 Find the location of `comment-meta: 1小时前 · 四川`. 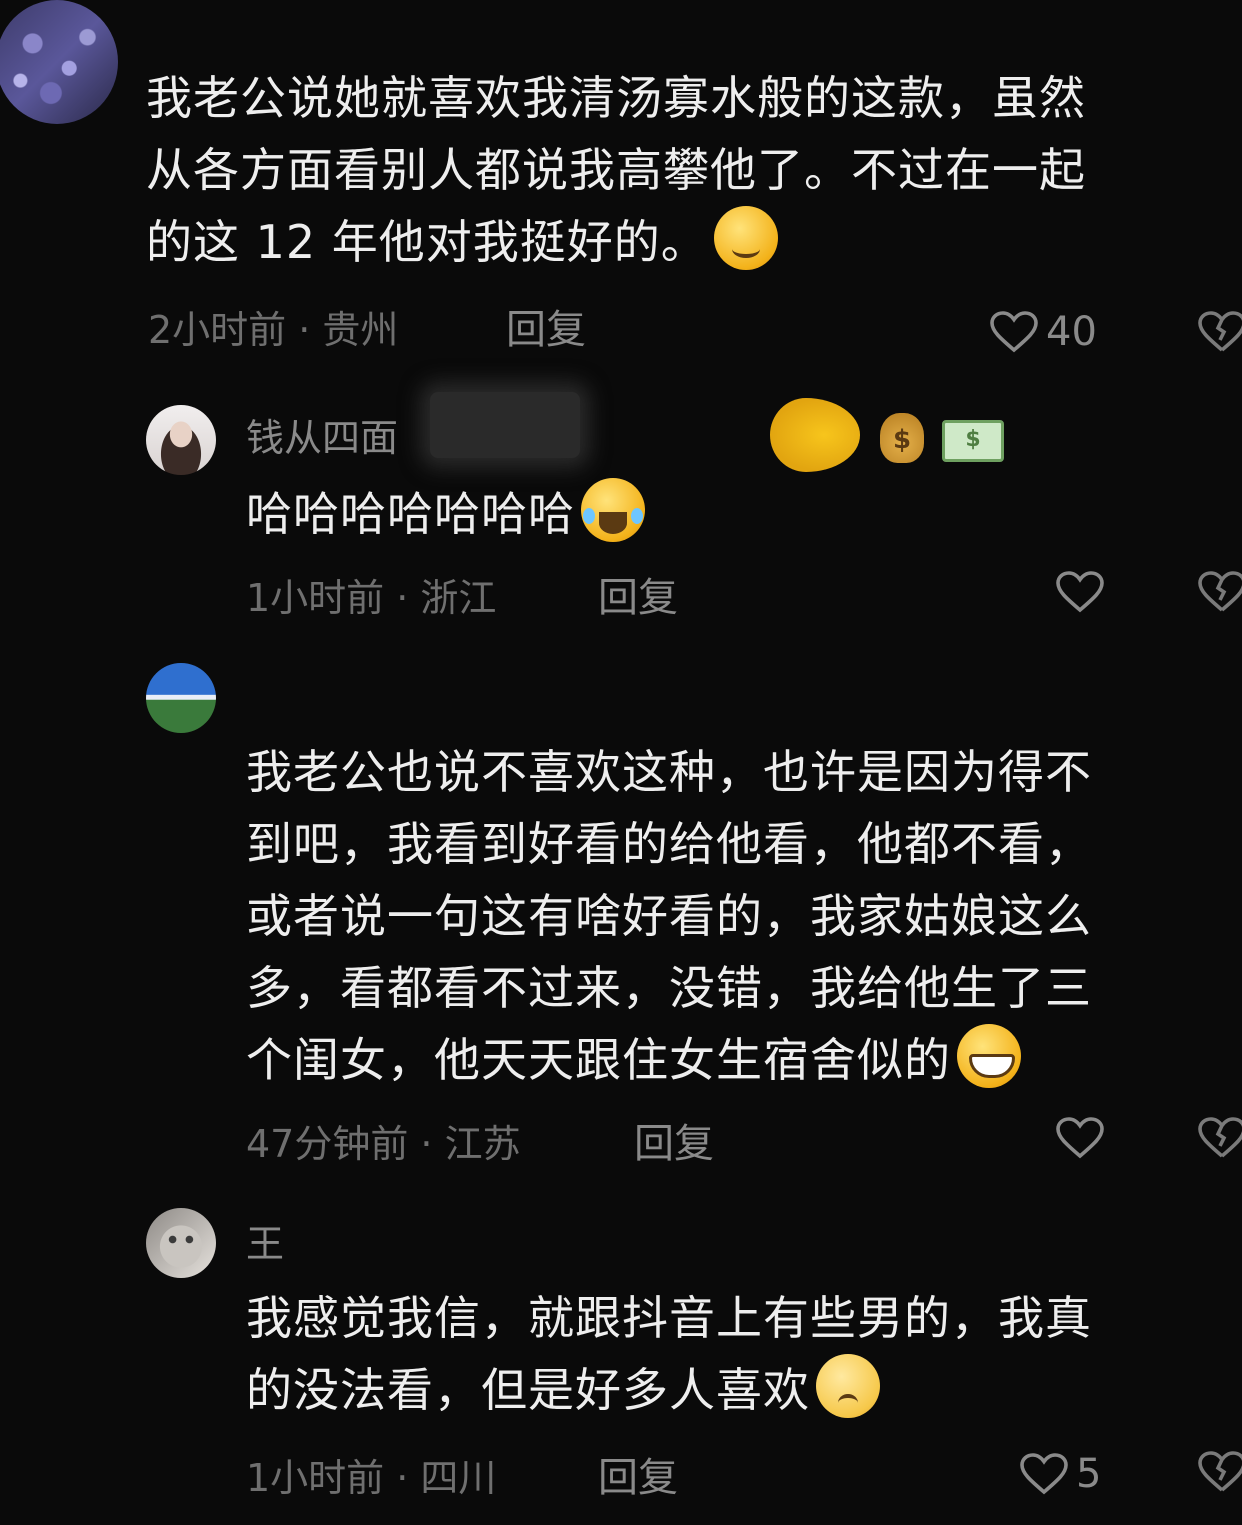

comment-meta: 1小时前 · 四川 is located at coordinates (371, 1478).